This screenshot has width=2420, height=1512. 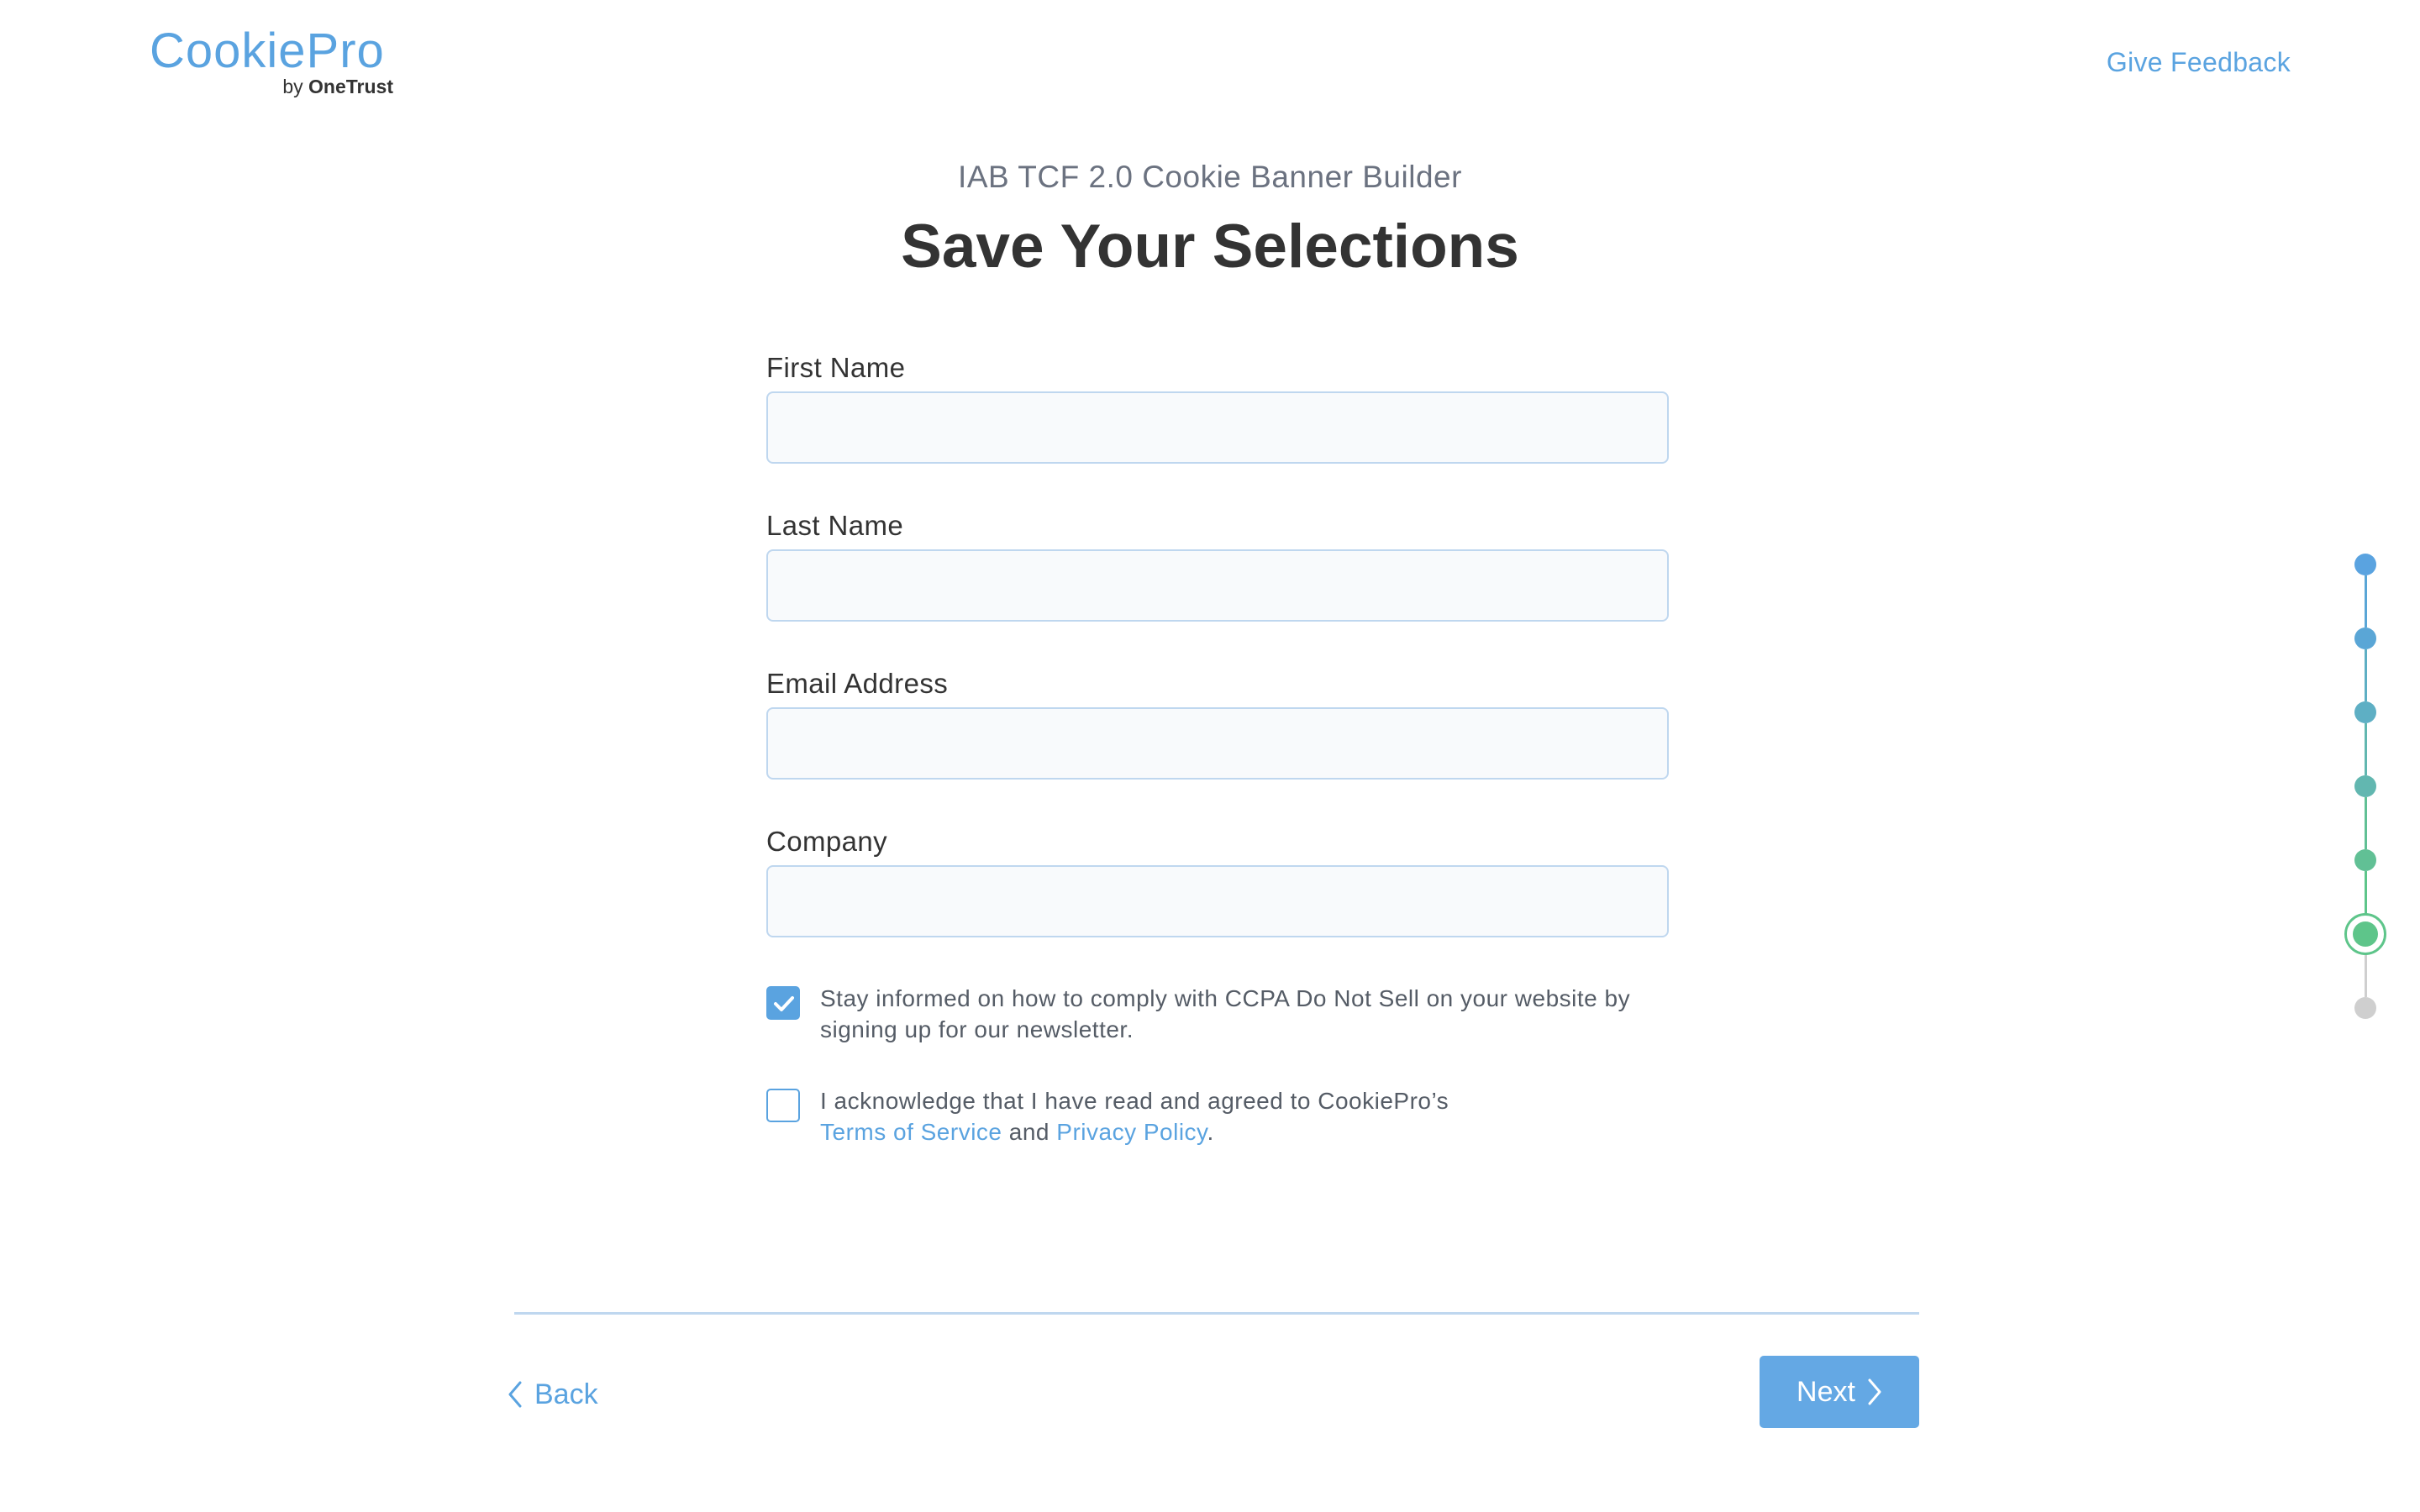 What do you see at coordinates (1826, 1391) in the screenshot?
I see `next-label: Next` at bounding box center [1826, 1391].